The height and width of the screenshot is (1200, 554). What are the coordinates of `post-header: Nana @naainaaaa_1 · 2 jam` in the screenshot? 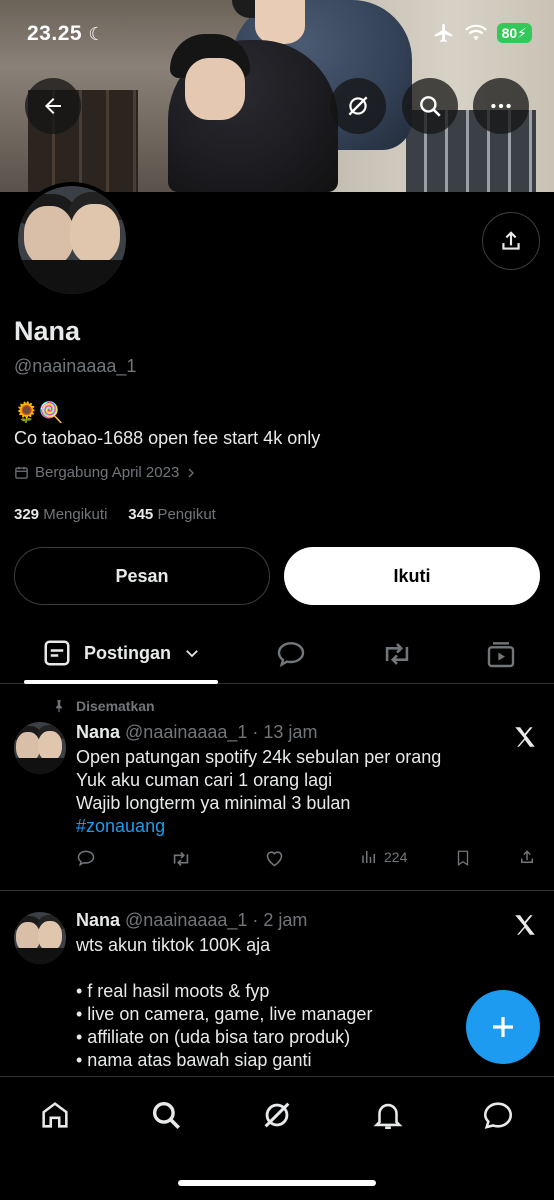 It's located at (191, 920).